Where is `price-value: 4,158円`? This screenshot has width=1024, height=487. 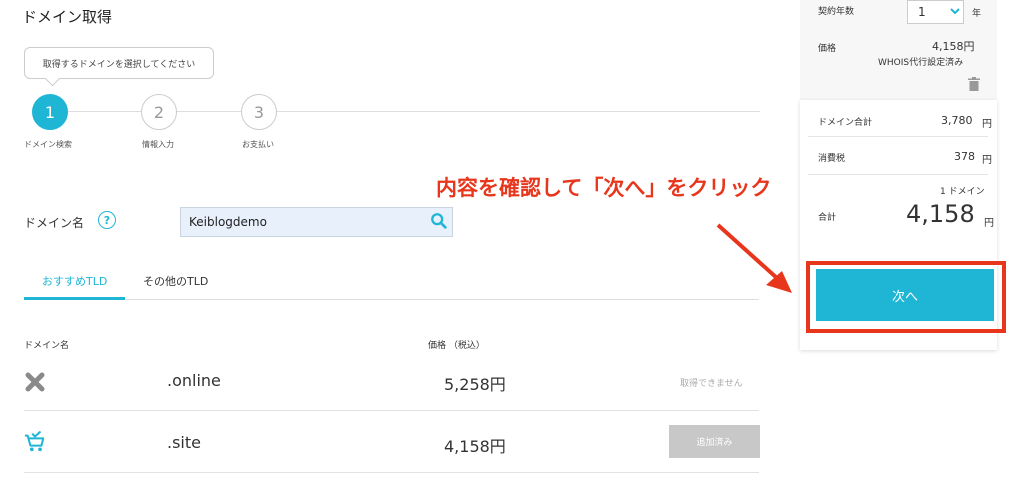
price-value: 4,158円 is located at coordinates (953, 46).